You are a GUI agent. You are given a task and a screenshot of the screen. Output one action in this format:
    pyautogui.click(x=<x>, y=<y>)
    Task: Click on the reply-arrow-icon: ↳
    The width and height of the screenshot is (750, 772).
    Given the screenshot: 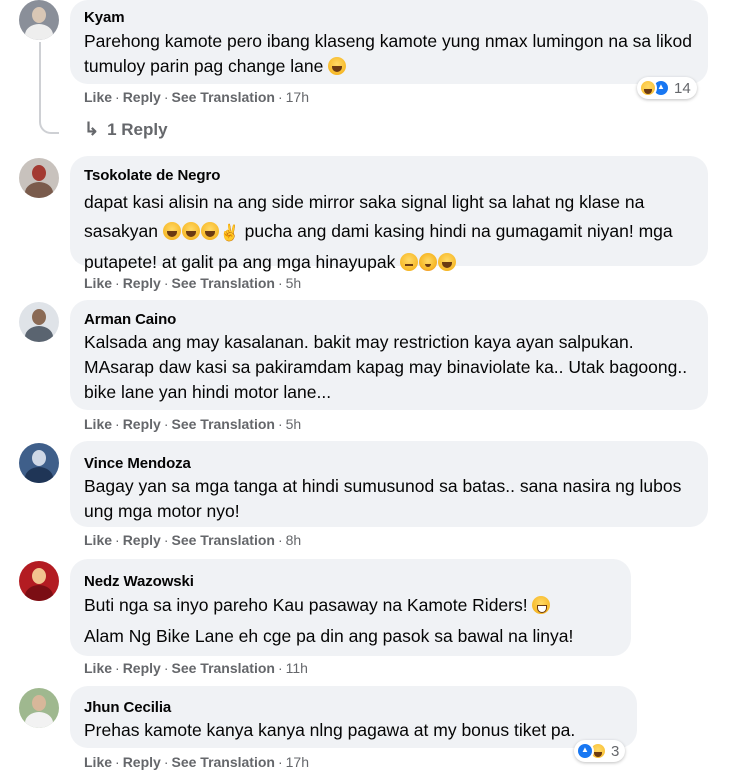 What is the action you would take?
    pyautogui.click(x=92, y=129)
    